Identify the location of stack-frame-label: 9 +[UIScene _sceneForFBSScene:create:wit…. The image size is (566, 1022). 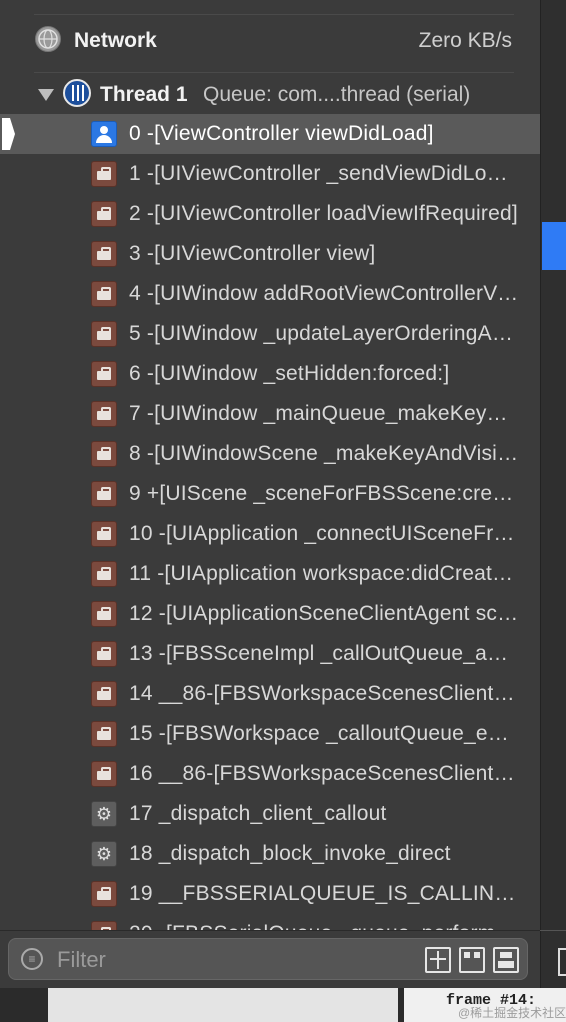
(324, 493).